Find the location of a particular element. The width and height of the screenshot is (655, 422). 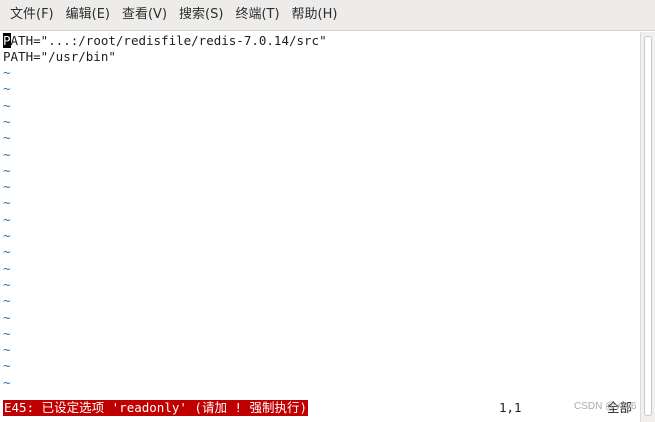

watermark: CSDN @v7v6 is located at coordinates (605, 406).